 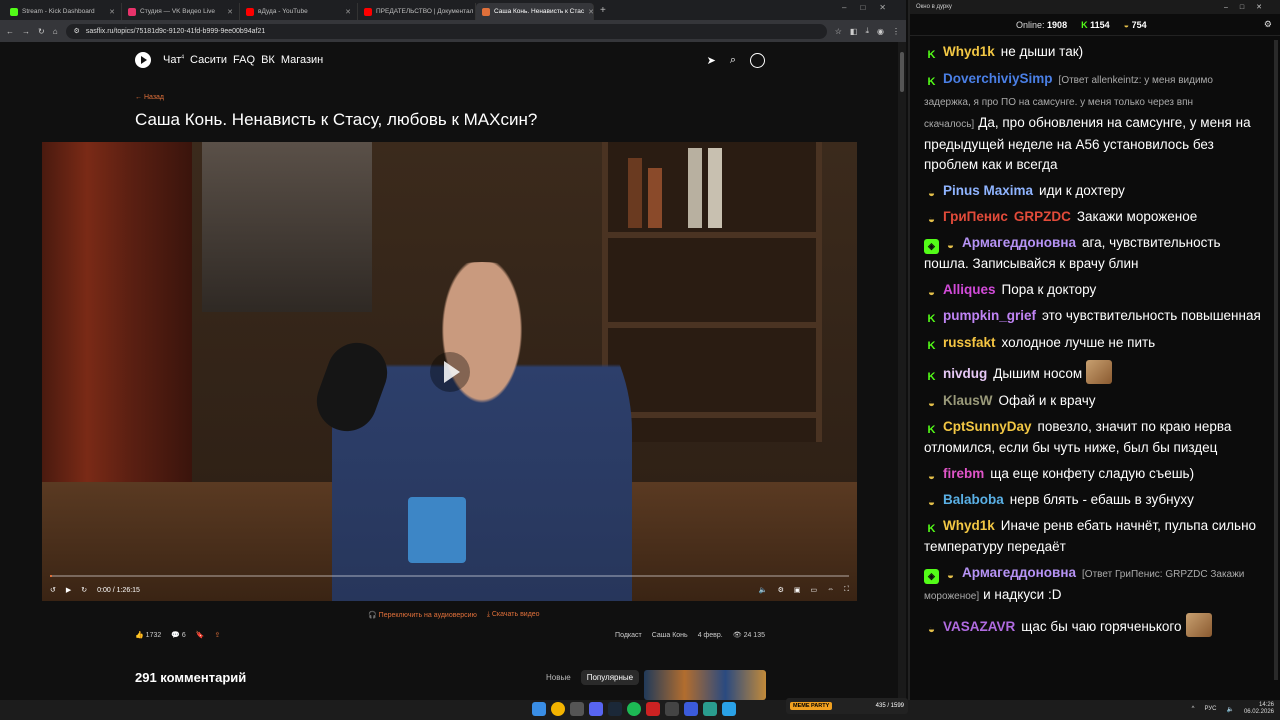 What do you see at coordinates (989, 315) in the screenshot?
I see `chat-username: pumpkin_grief` at bounding box center [989, 315].